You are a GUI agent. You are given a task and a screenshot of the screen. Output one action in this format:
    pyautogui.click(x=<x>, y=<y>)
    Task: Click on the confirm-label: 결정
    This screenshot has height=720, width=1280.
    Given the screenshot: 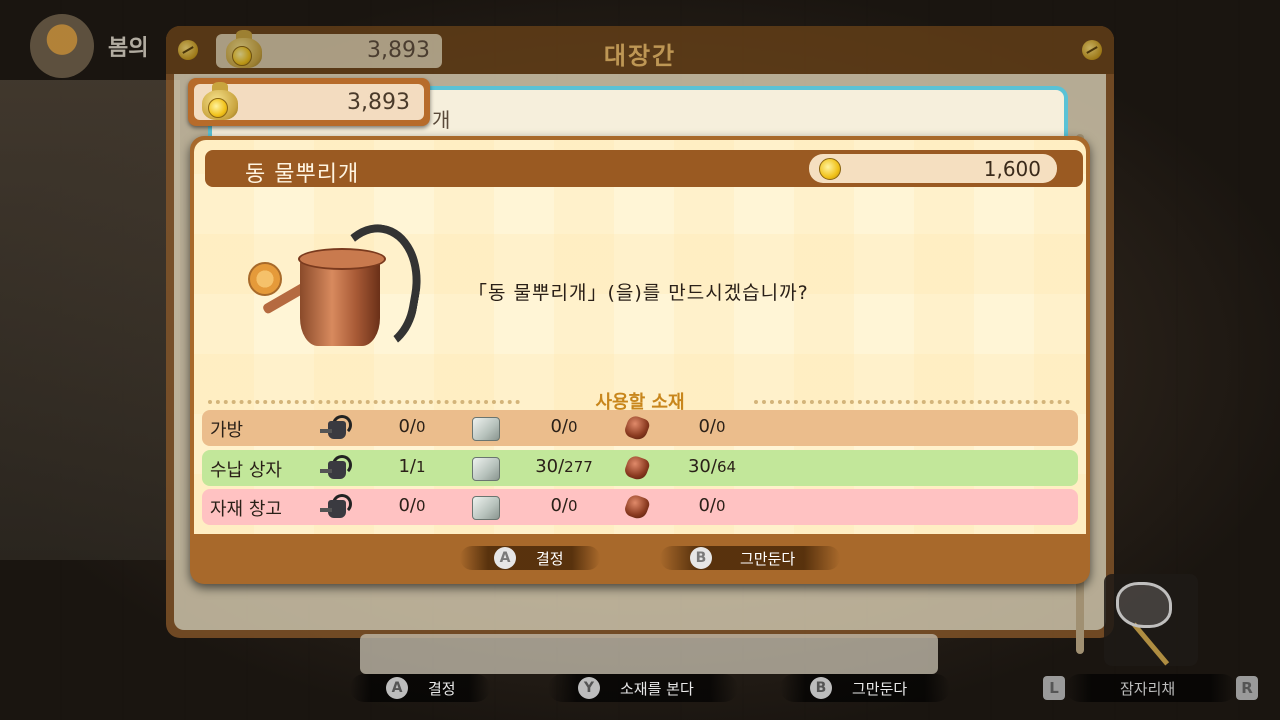 What is the action you would take?
    pyautogui.click(x=550, y=559)
    